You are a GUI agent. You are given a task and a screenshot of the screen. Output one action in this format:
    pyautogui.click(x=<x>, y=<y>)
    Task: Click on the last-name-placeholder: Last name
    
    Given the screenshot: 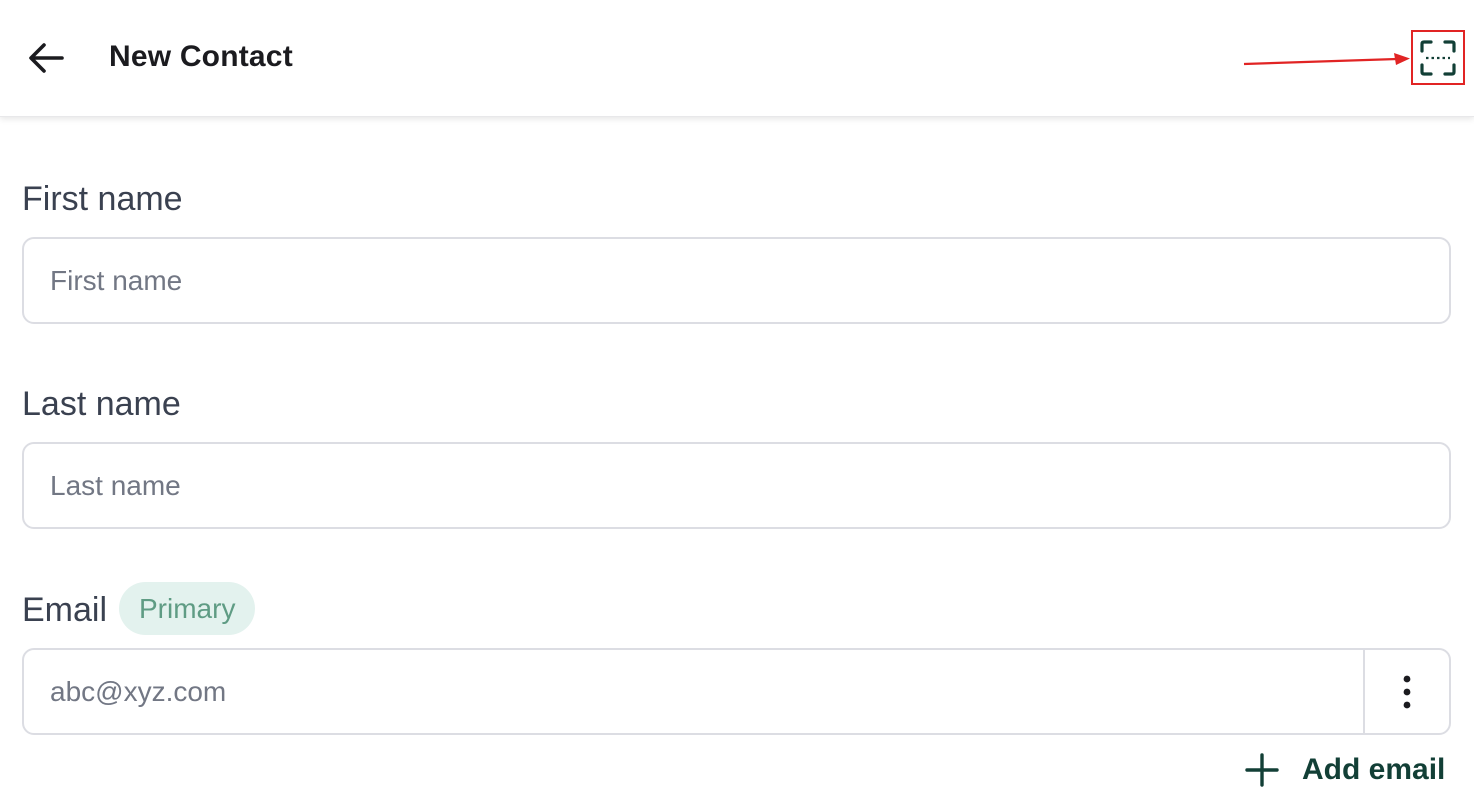 What is the action you would take?
    pyautogui.click(x=115, y=485)
    